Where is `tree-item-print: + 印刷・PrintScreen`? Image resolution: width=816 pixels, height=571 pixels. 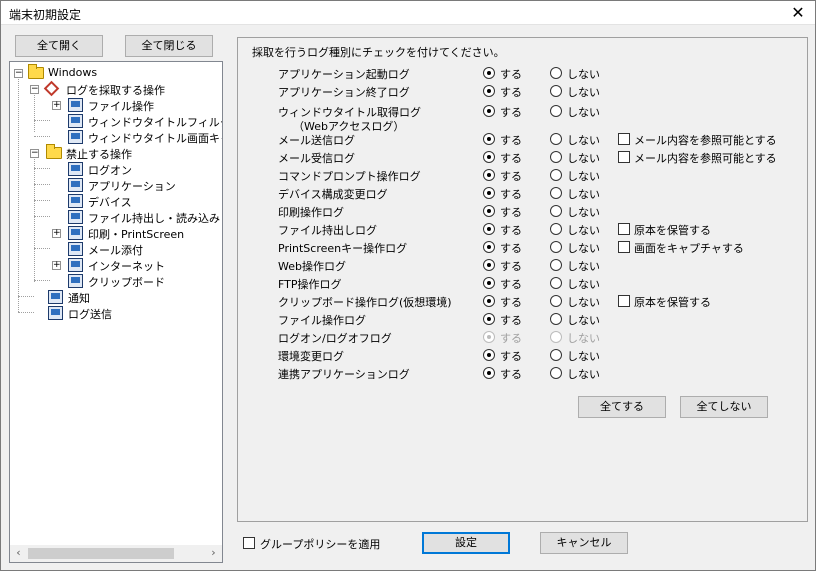
tree-item-print: + 印刷・PrintScreen is located at coordinates (116, 233).